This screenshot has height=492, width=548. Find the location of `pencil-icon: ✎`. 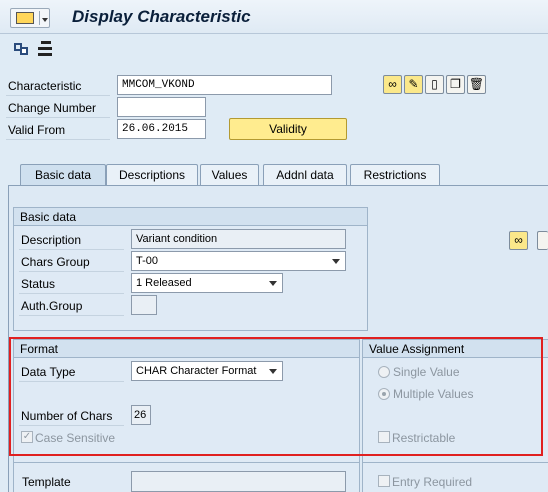

pencil-icon: ✎ is located at coordinates (413, 84).